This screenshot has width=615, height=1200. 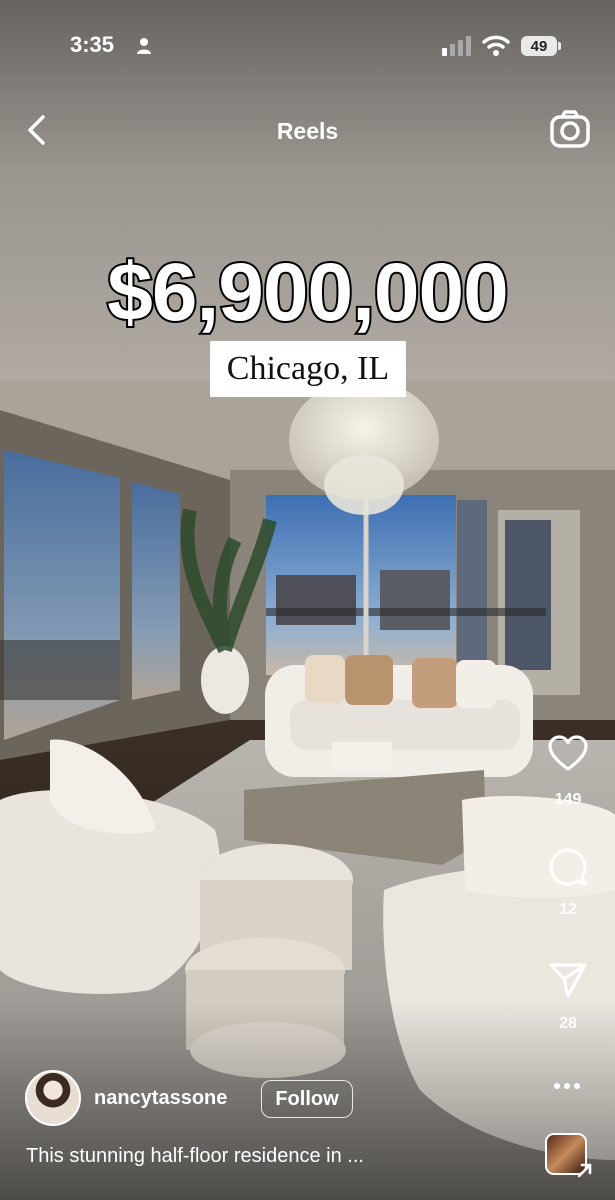 What do you see at coordinates (568, 754) in the screenshot?
I see `heart-icon` at bounding box center [568, 754].